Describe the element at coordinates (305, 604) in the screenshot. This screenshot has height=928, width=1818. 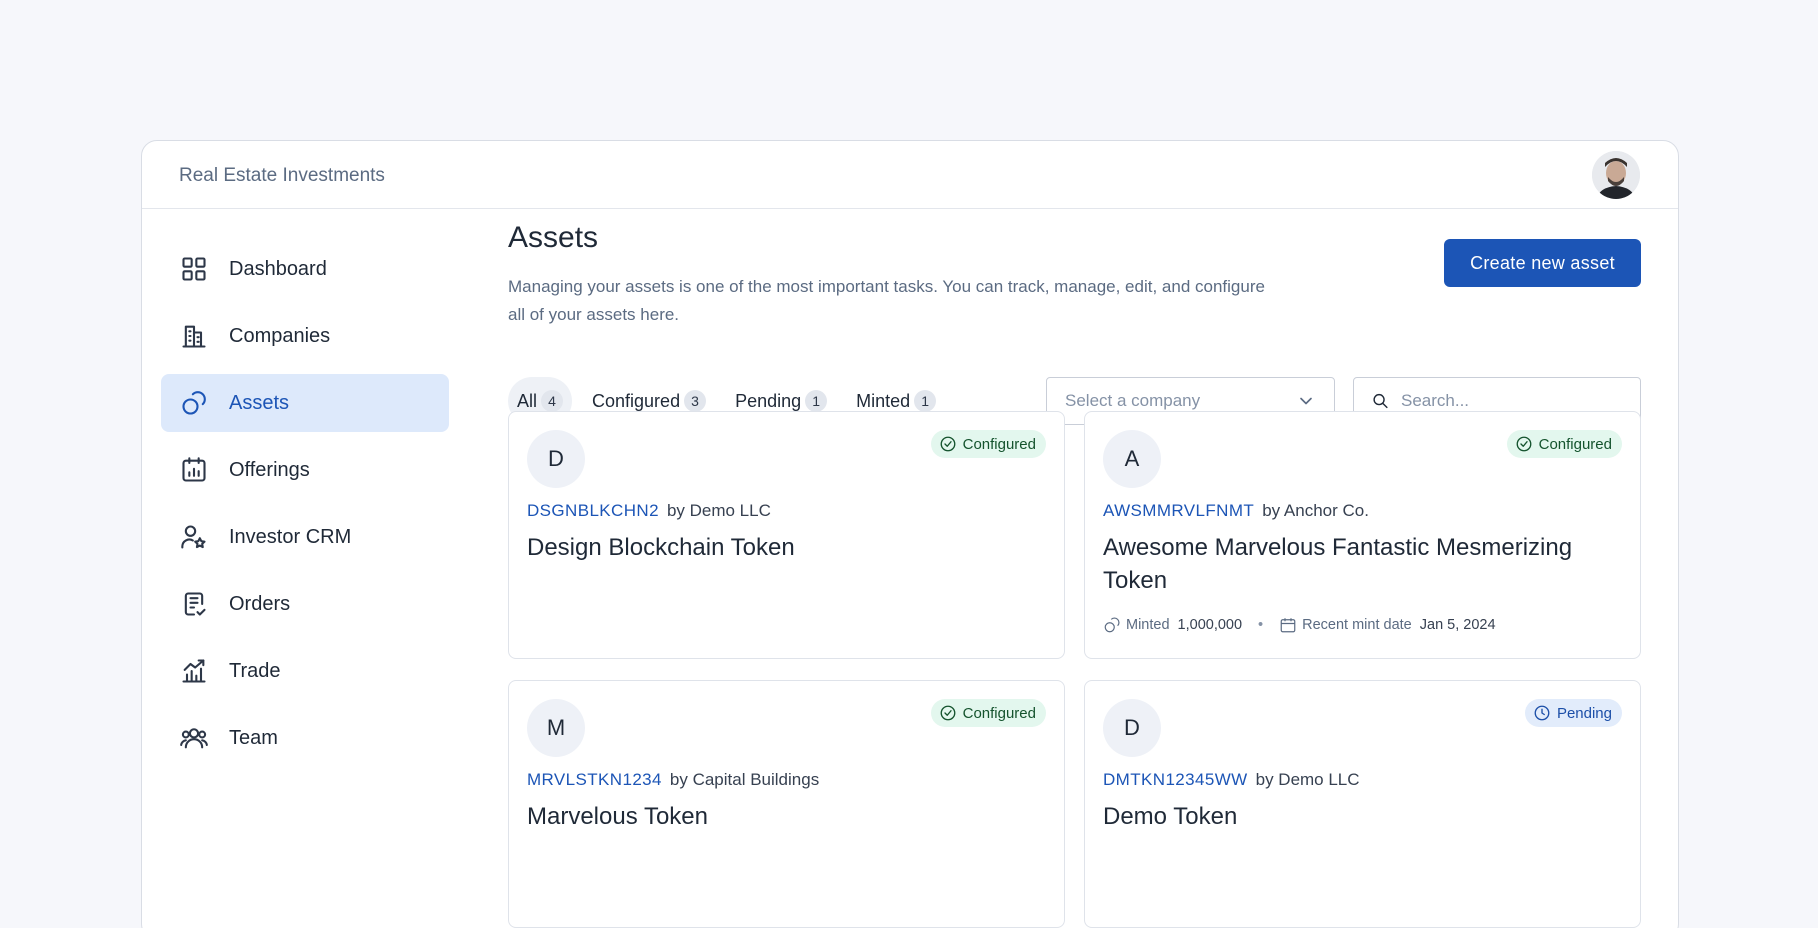
I see `sidebar-item-orders: Orders` at that location.